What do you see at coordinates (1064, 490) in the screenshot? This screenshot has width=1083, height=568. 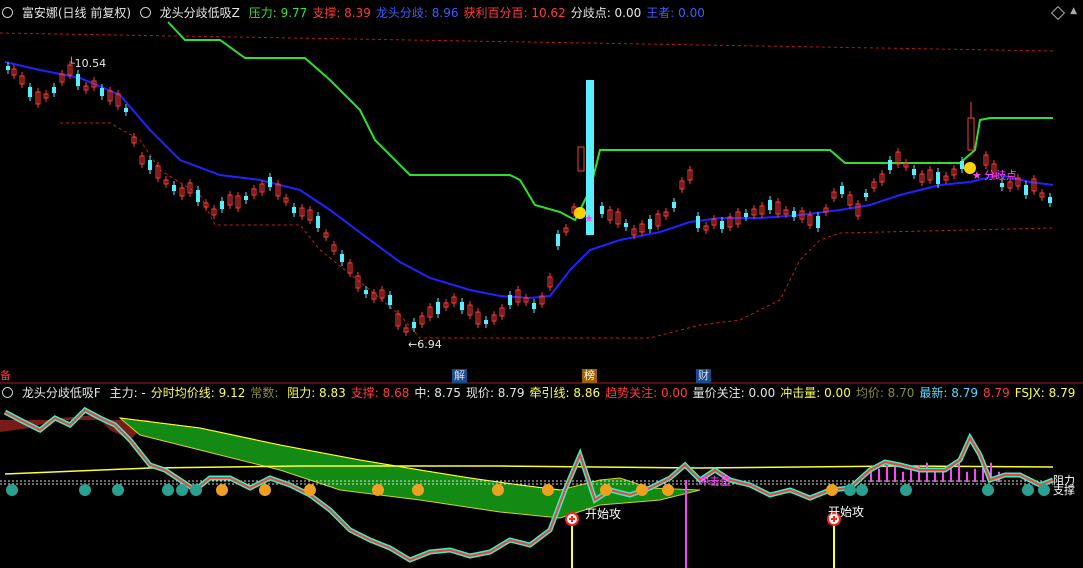 I see `support-label: 支撑` at bounding box center [1064, 490].